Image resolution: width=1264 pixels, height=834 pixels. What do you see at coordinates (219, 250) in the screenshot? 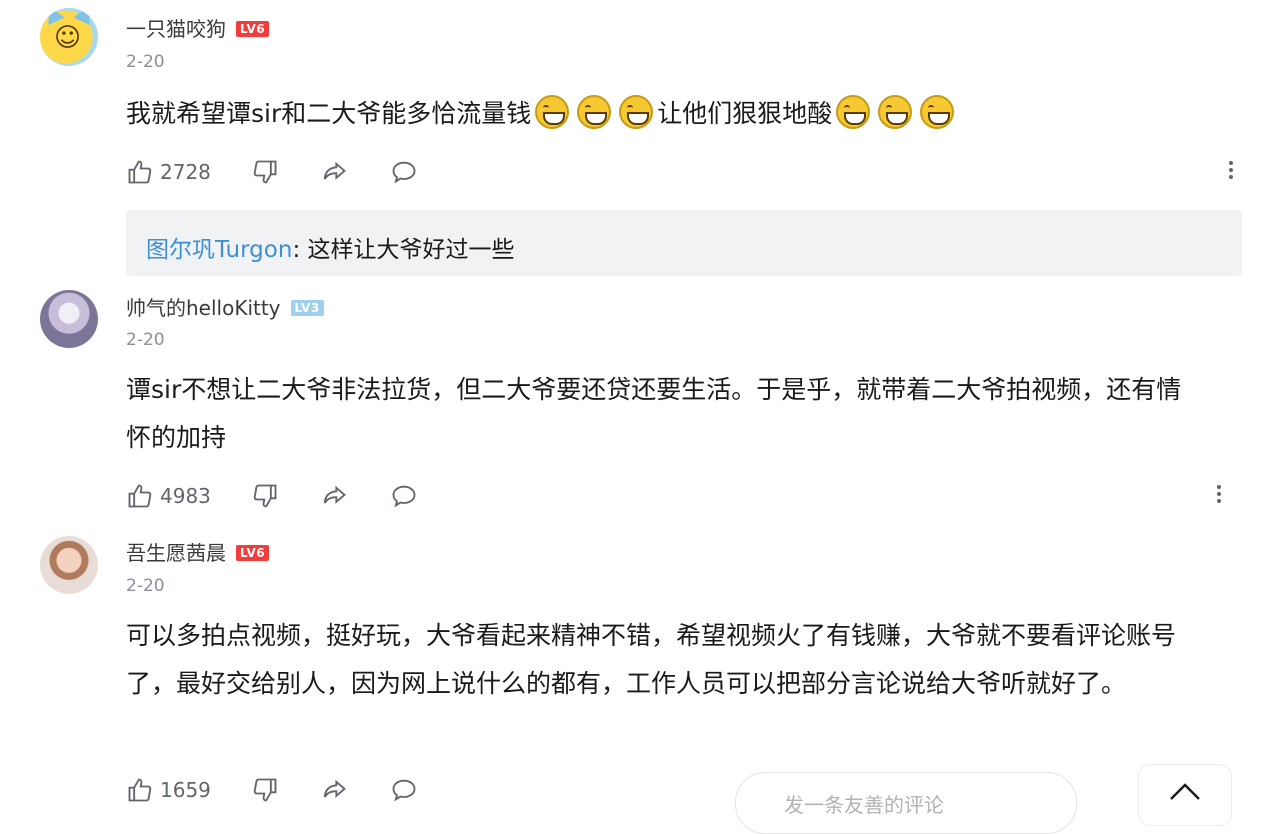
I see `reply-username: 图尔巩Turgon` at bounding box center [219, 250].